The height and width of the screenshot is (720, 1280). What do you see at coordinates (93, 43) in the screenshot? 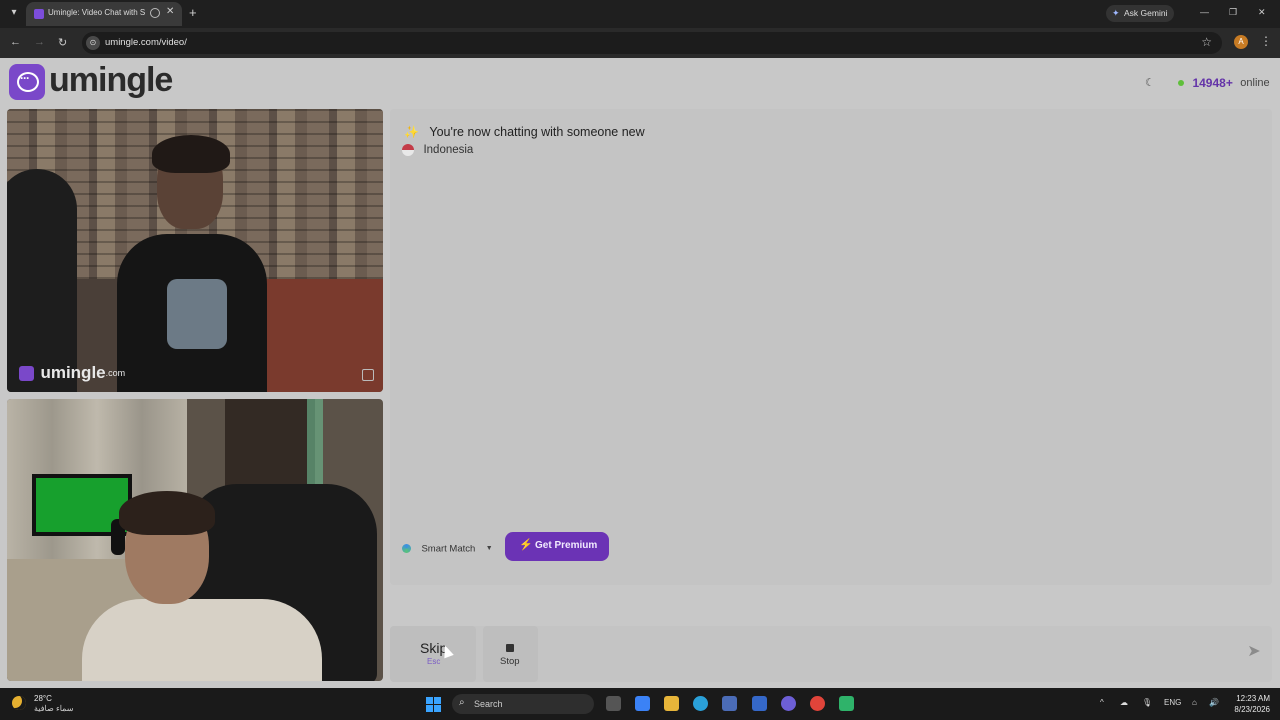
I see `site-info-icon: ⊙` at bounding box center [93, 43].